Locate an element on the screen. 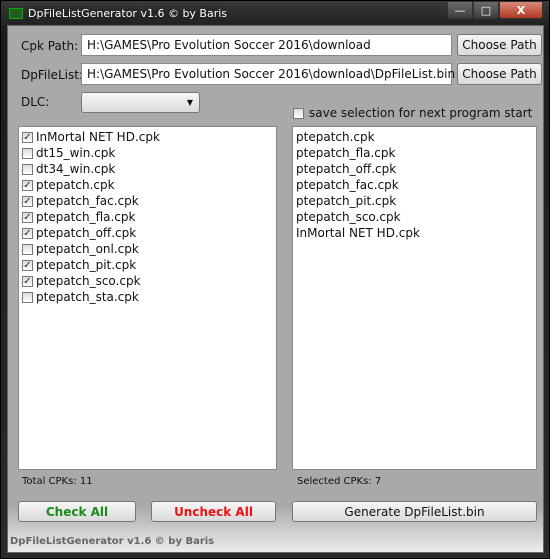  cpk-name: ptepatch_fla.cpk is located at coordinates (86, 217).